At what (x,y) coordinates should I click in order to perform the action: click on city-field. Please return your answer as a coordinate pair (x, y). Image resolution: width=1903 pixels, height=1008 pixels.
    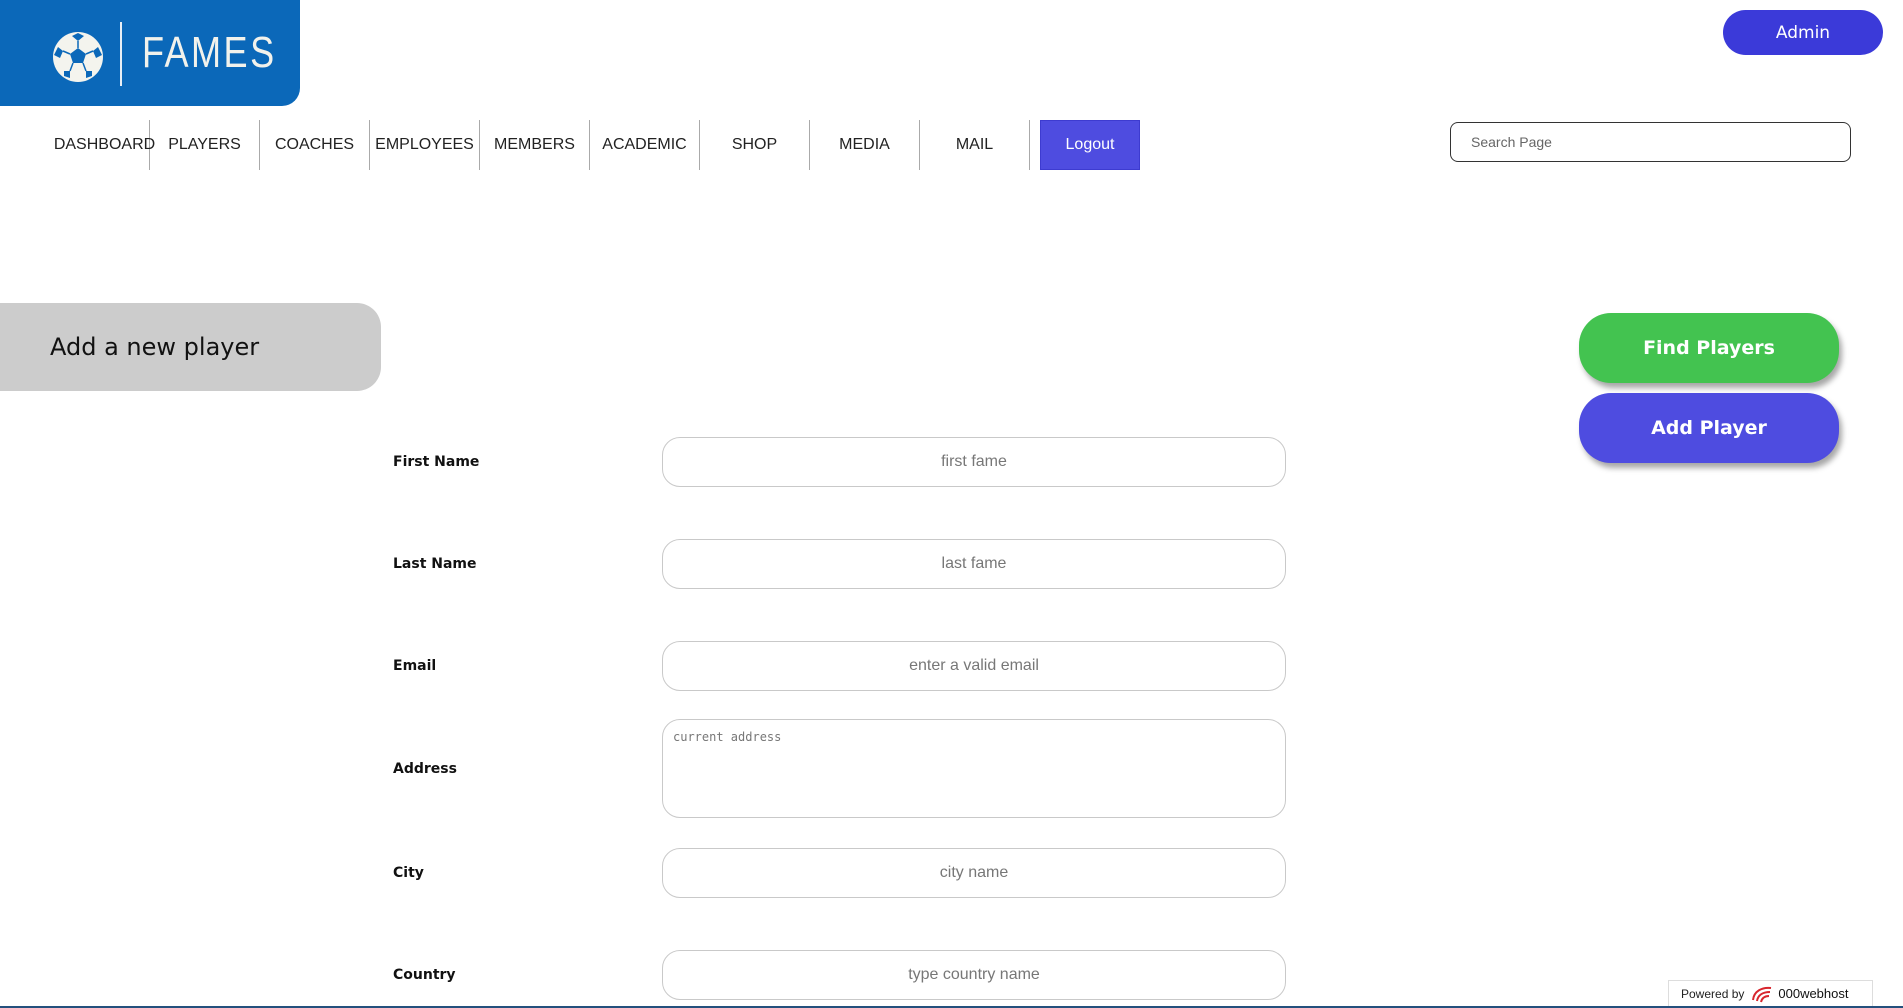
    Looking at the image, I should click on (974, 873).